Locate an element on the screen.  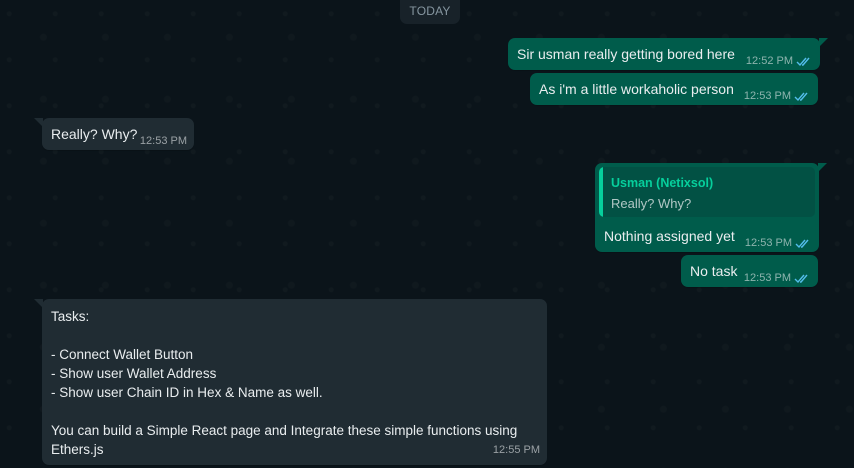
message-meta: 12:55 PM is located at coordinates (516, 450).